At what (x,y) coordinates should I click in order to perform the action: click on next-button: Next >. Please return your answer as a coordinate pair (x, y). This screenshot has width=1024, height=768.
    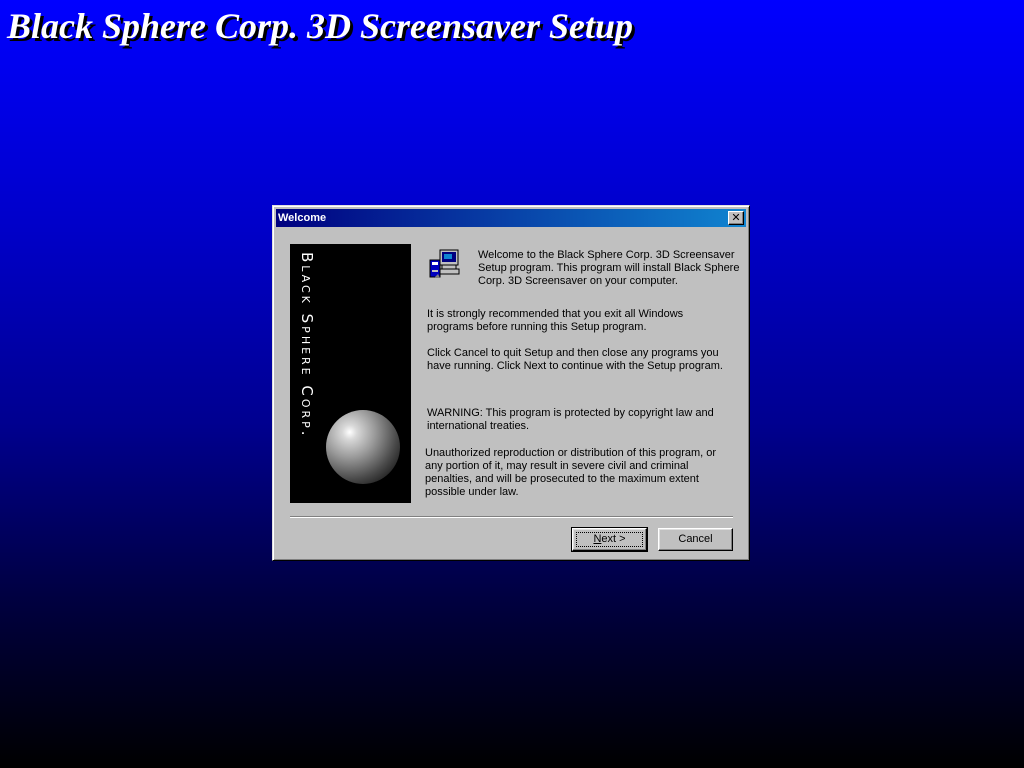
    Looking at the image, I should click on (609, 539).